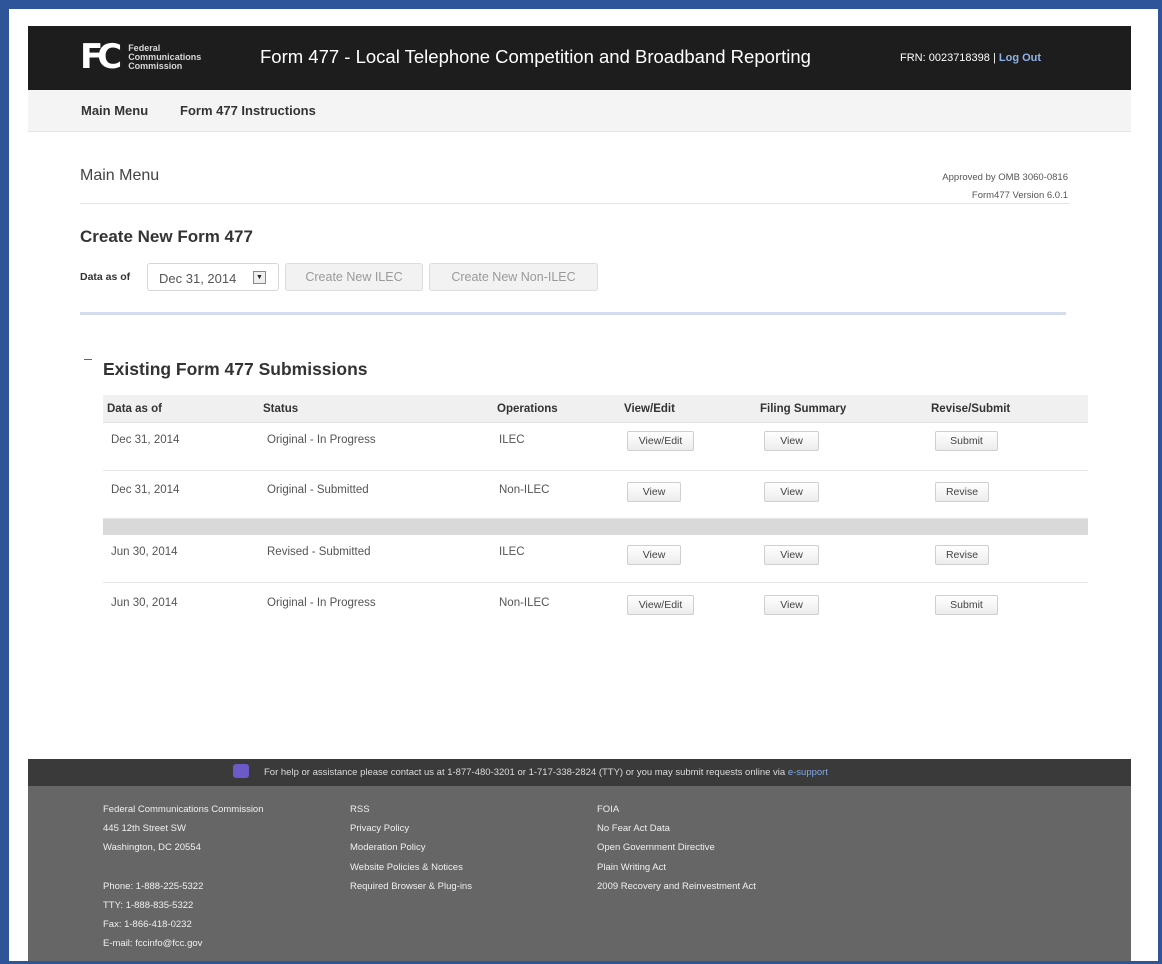 The width and height of the screenshot is (1162, 964). Describe the element at coordinates (411, 809) in the screenshot. I see `footer-link-rss: RSS` at that location.